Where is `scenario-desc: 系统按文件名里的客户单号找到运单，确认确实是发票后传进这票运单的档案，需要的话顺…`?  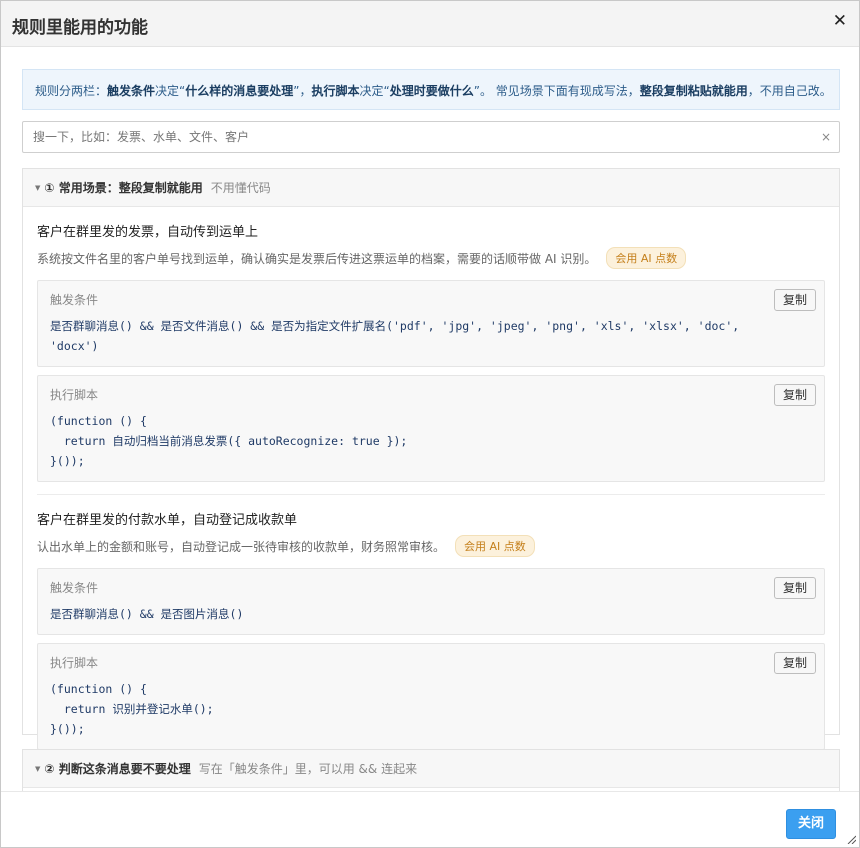
scenario-desc: 系统按文件名里的客户单号找到运单，确认确实是发票后传进这票运单的档案，需要的话顺… is located at coordinates (431, 258).